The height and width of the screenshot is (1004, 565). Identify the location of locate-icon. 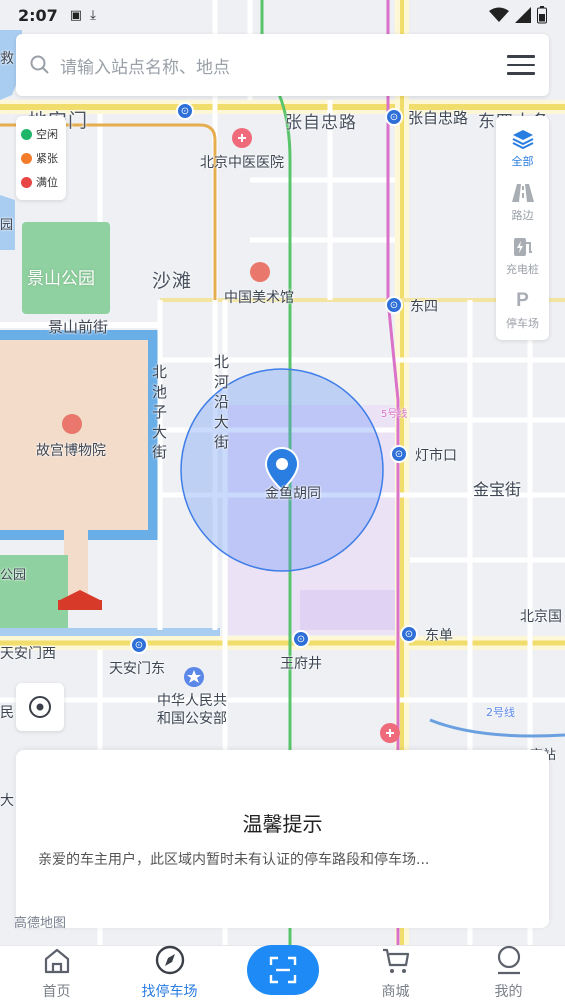
(40, 707).